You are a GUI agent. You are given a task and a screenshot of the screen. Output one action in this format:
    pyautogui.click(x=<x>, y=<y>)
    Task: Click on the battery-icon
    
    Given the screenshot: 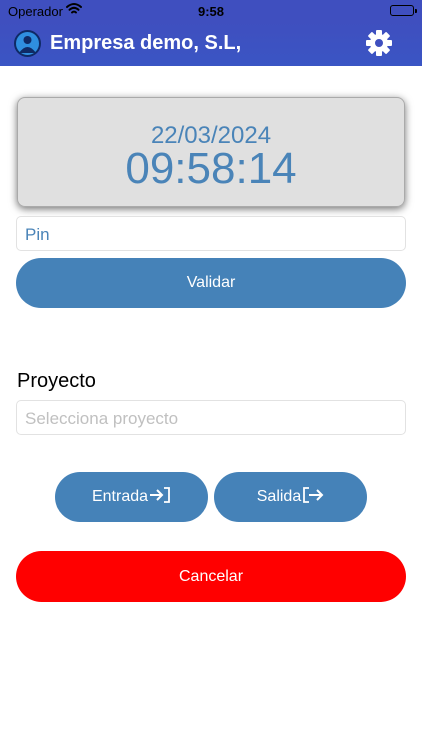 What is the action you would take?
    pyautogui.click(x=403, y=10)
    